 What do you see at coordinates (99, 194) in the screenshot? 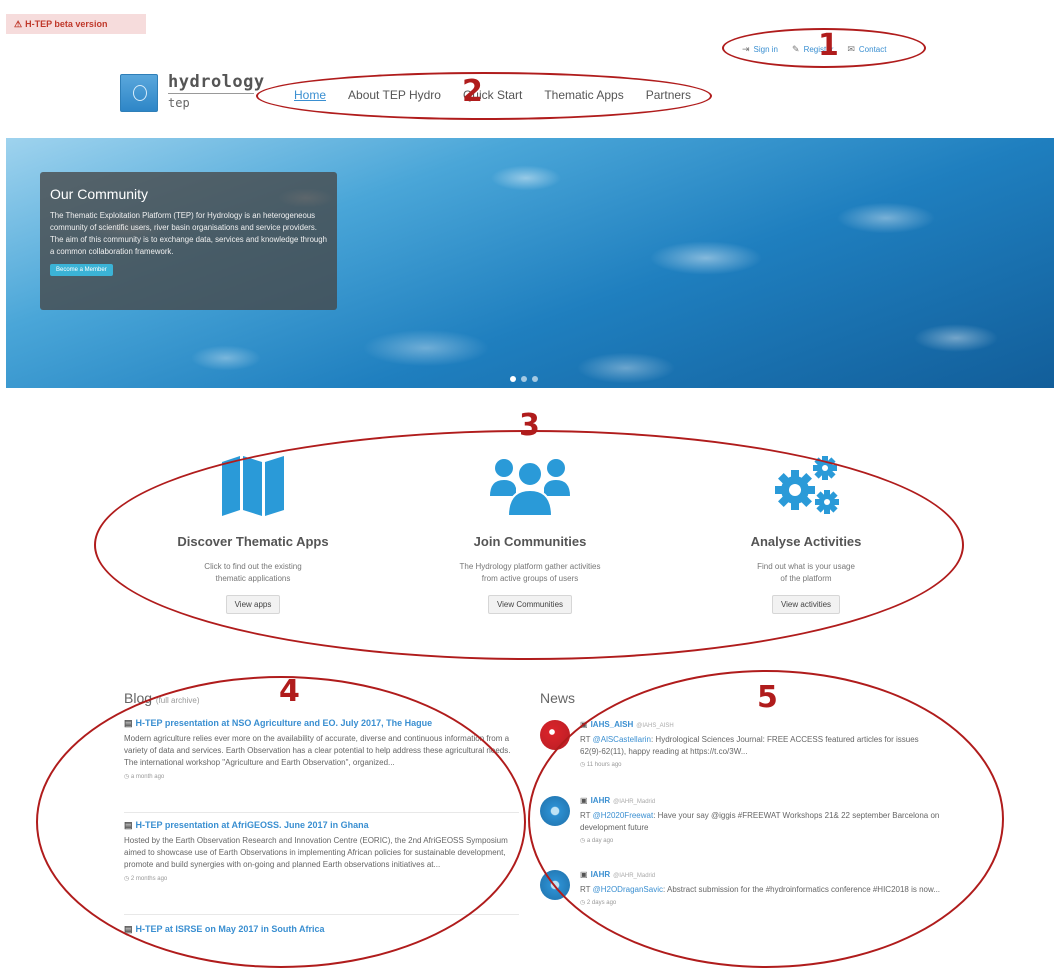
I see `hero-title: Our Community` at bounding box center [99, 194].